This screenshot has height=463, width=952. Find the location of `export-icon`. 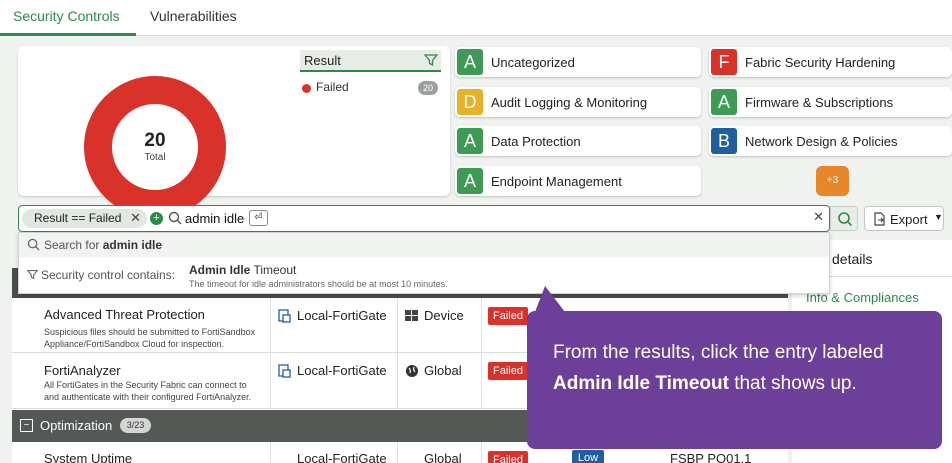

export-icon is located at coordinates (879, 219).